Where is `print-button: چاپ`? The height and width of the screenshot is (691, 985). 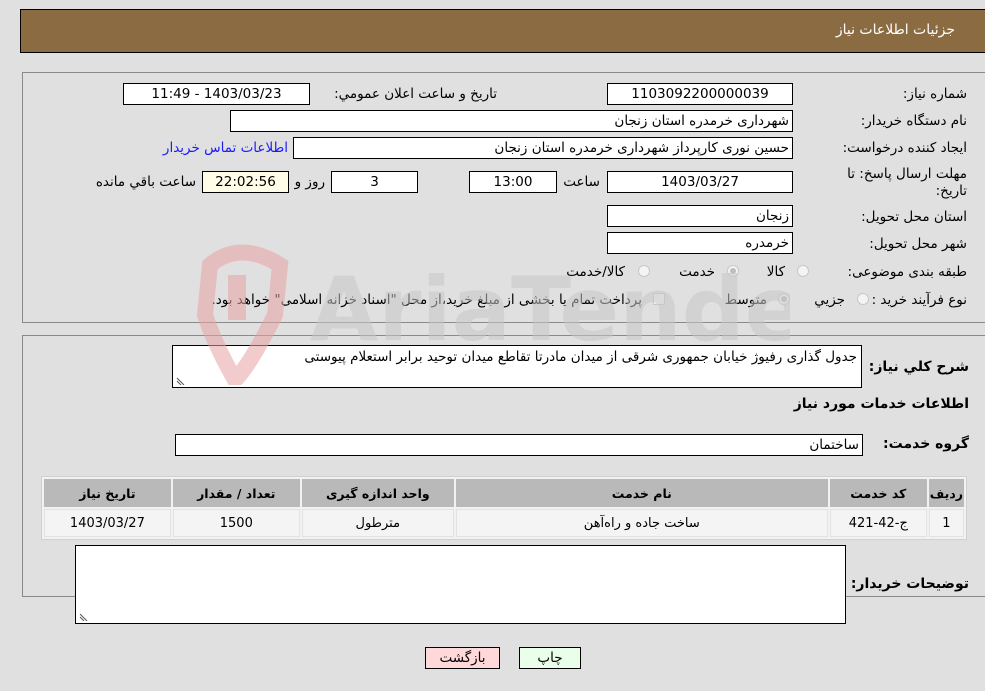
print-button: چاپ is located at coordinates (550, 658).